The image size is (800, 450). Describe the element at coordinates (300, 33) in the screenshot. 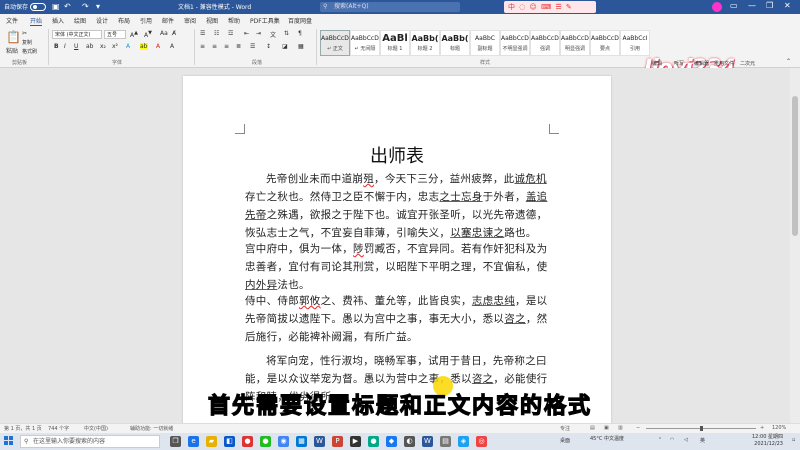

I see `show-marks-icon: ¶` at that location.